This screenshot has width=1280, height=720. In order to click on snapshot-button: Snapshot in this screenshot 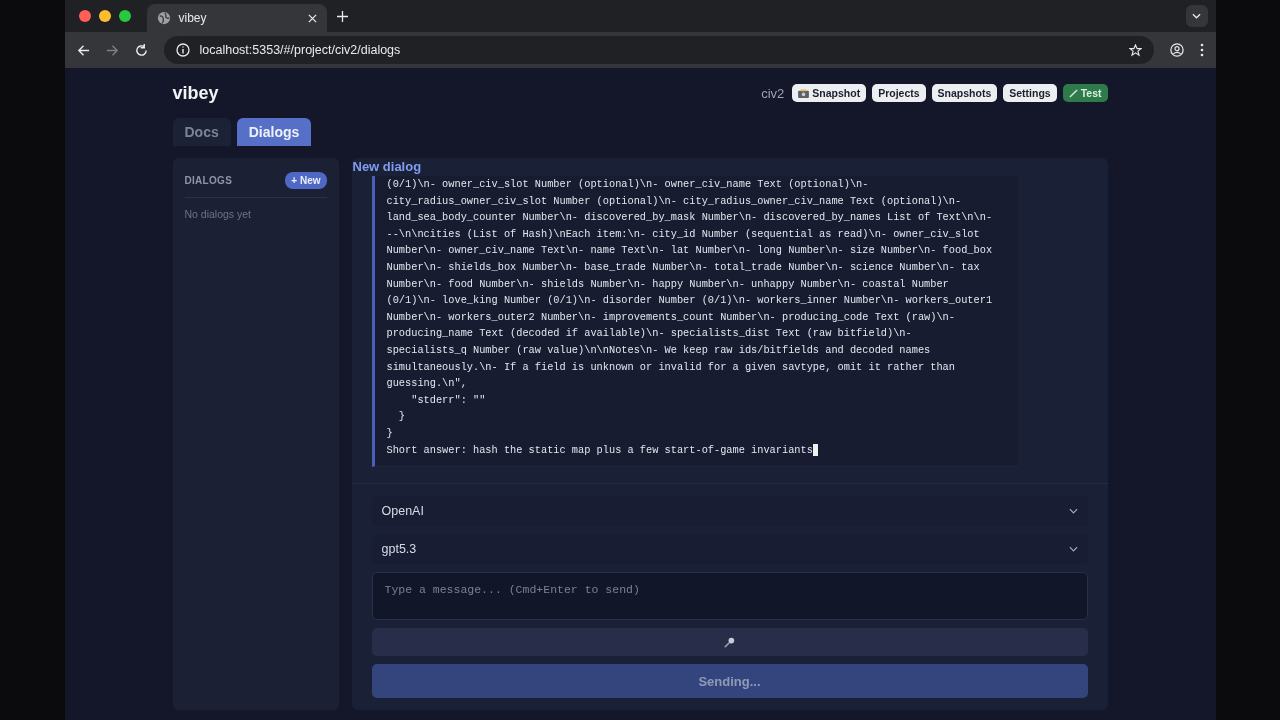, I will do `click(829, 93)`.